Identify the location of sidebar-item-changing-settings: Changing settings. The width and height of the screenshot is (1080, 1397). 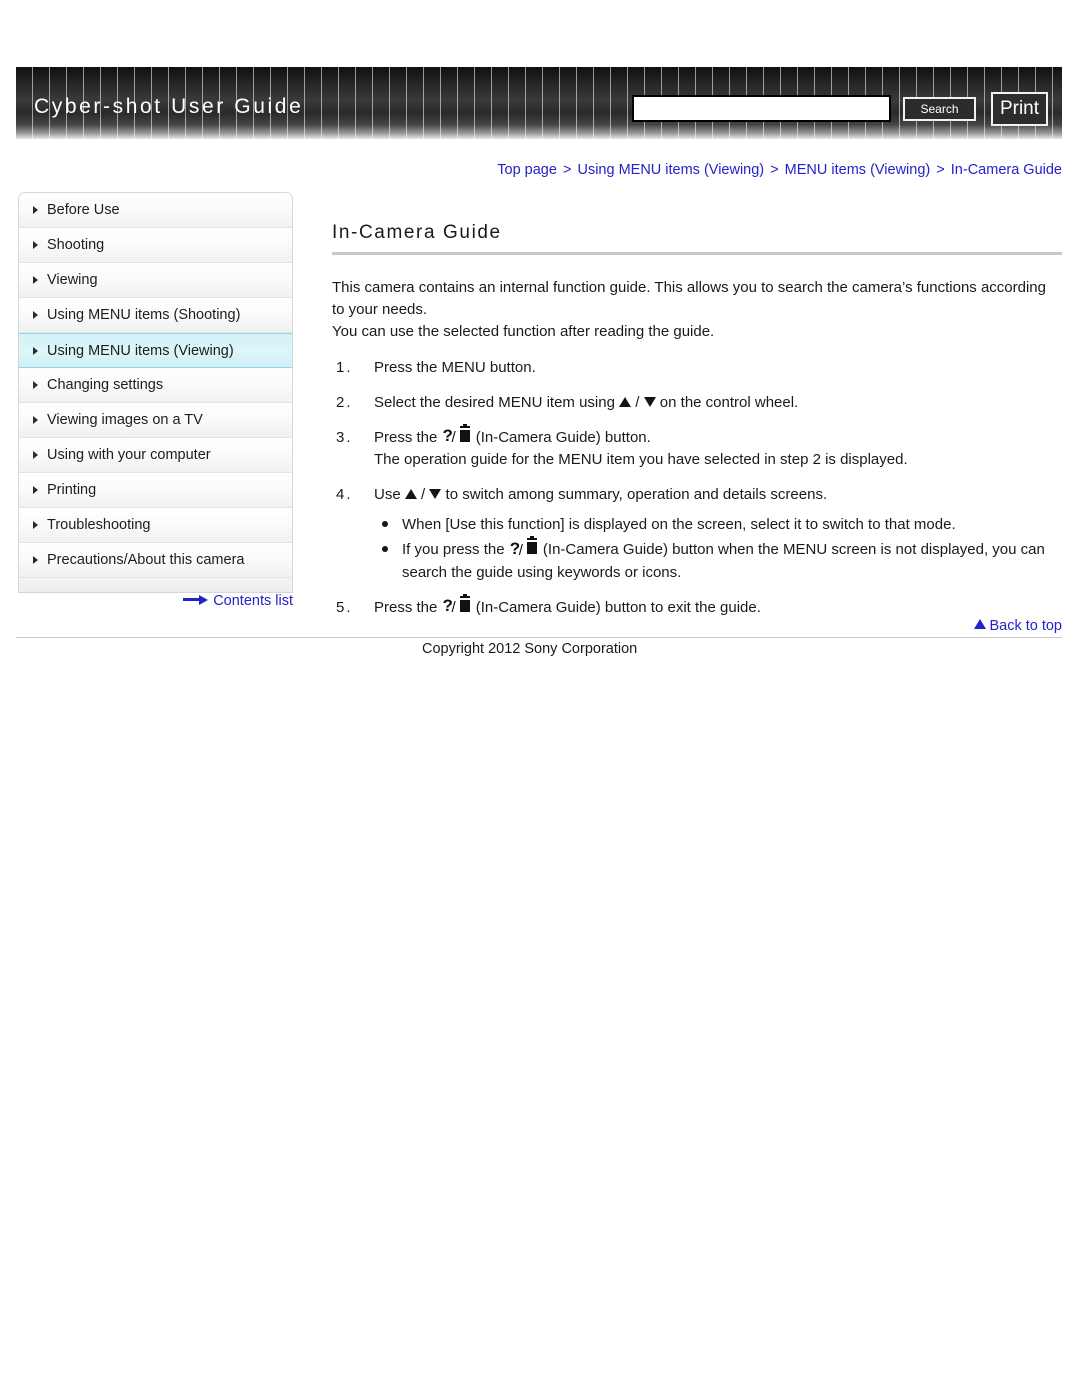
(155, 385).